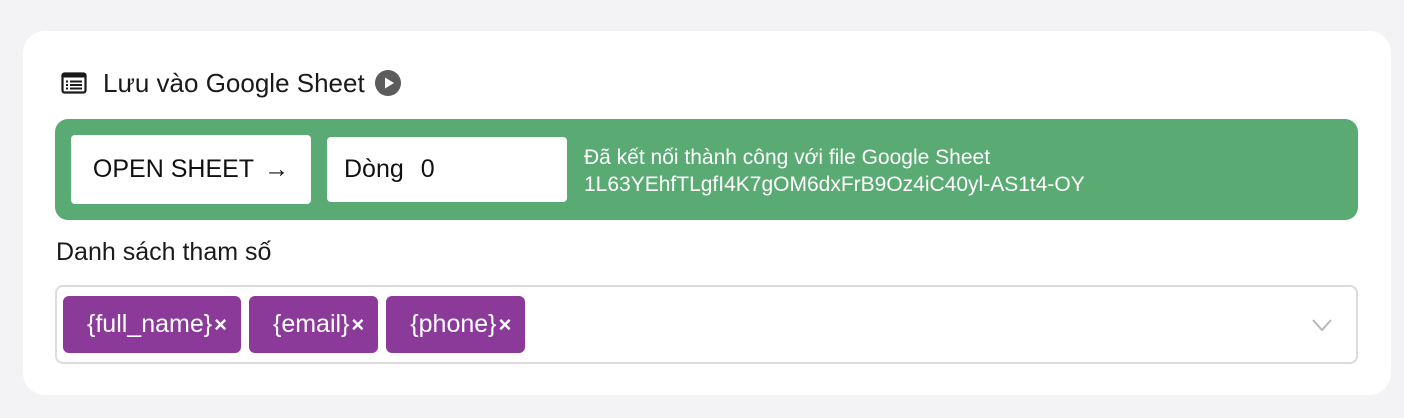 Image resolution: width=1404 pixels, height=418 pixels. What do you see at coordinates (374, 169) in the screenshot?
I see `row-label: Dòng` at bounding box center [374, 169].